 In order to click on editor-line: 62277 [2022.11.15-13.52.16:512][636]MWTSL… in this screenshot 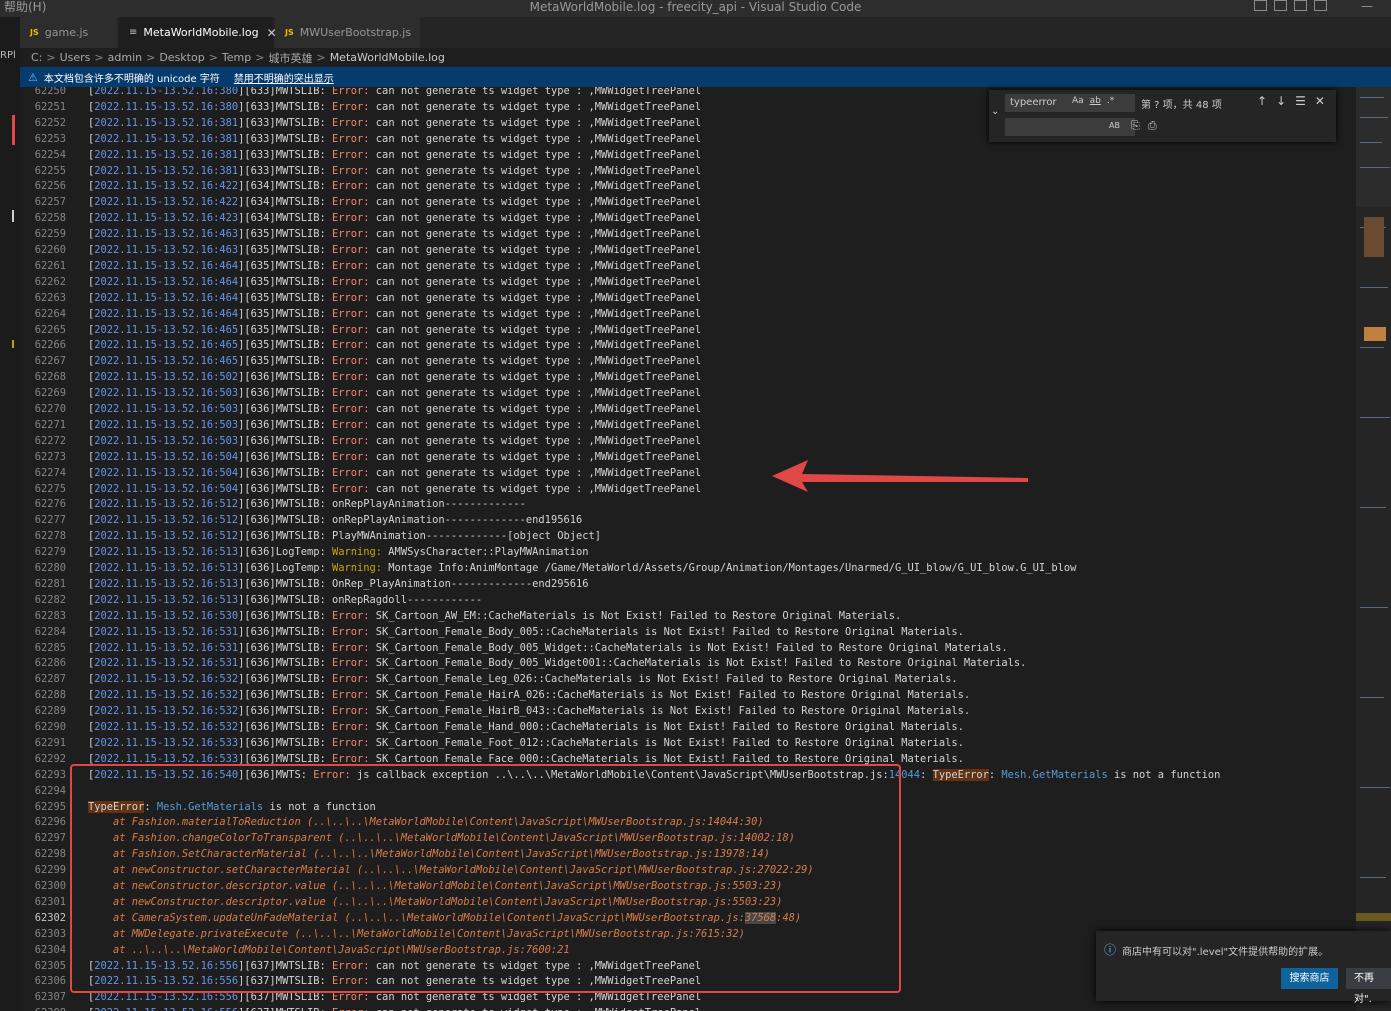, I will do `click(688, 520)`.